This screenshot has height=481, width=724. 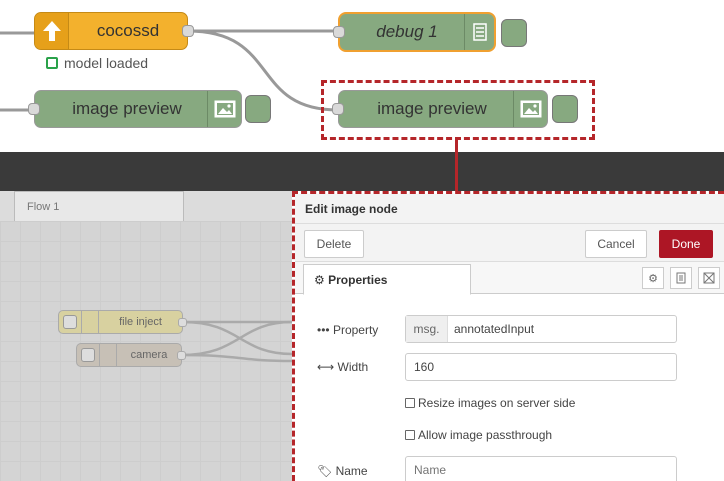 What do you see at coordinates (458, 110) in the screenshot?
I see `highlight-box` at bounding box center [458, 110].